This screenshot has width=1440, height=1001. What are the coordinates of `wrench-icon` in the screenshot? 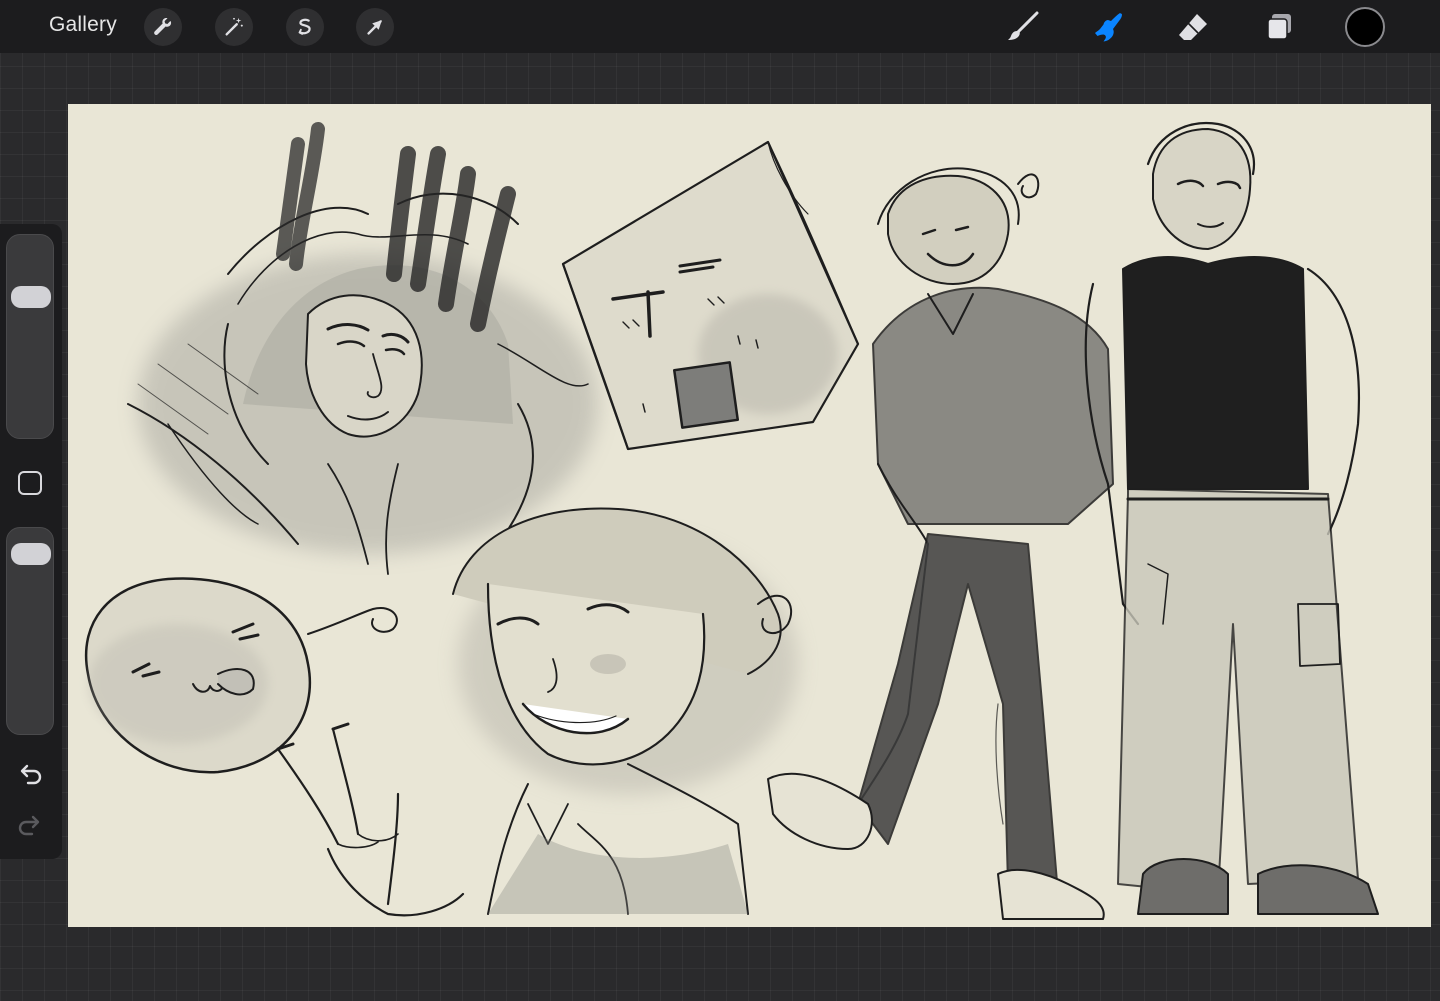 It's located at (163, 27).